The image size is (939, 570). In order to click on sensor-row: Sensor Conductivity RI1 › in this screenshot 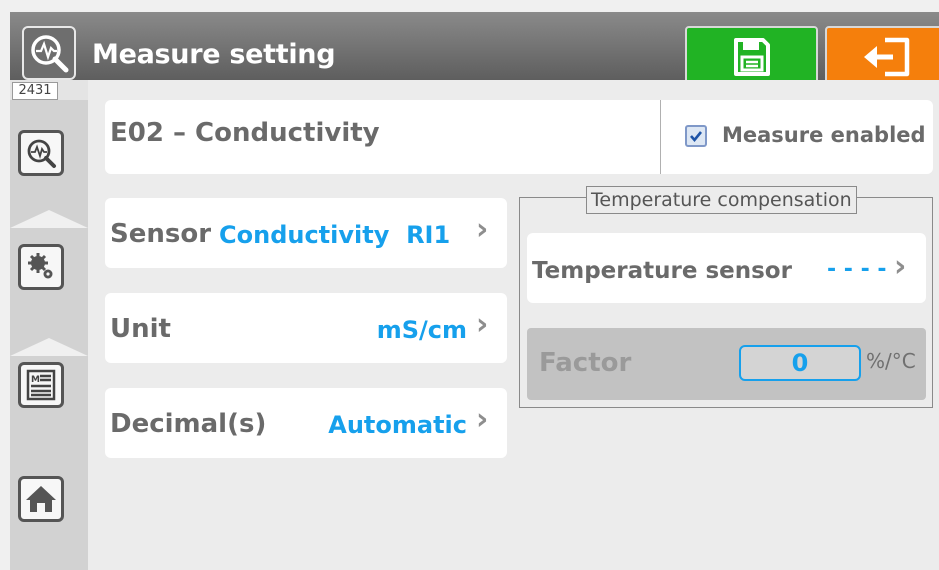, I will do `click(306, 233)`.